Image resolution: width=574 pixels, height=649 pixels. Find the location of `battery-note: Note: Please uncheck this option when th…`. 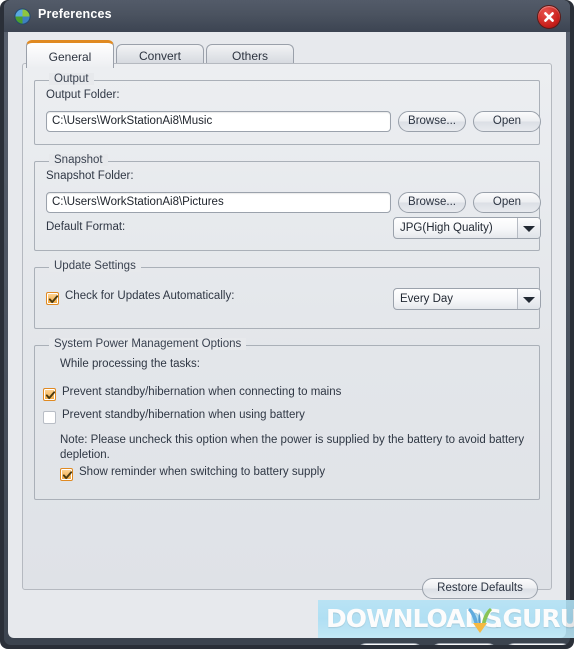

battery-note: Note: Please uncheck this option when th… is located at coordinates (292, 447).